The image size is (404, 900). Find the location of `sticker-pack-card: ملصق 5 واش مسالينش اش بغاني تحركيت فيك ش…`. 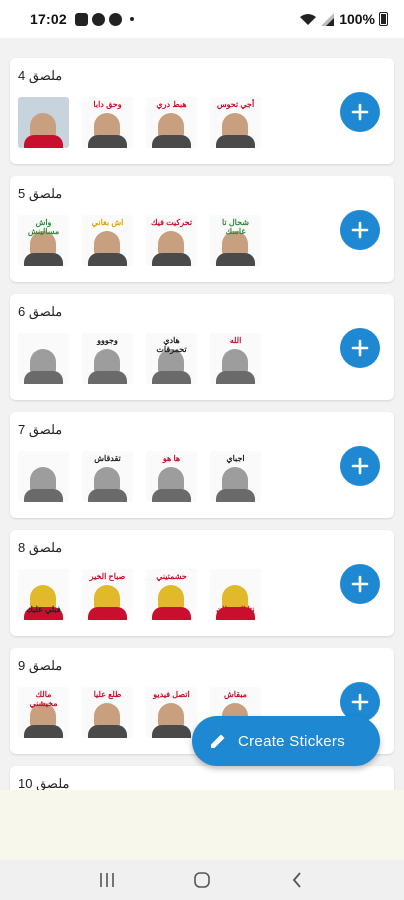

sticker-pack-card: ملصق 5 واش مسالينش اش بغاني تحركيت فيك ش… is located at coordinates (202, 229).